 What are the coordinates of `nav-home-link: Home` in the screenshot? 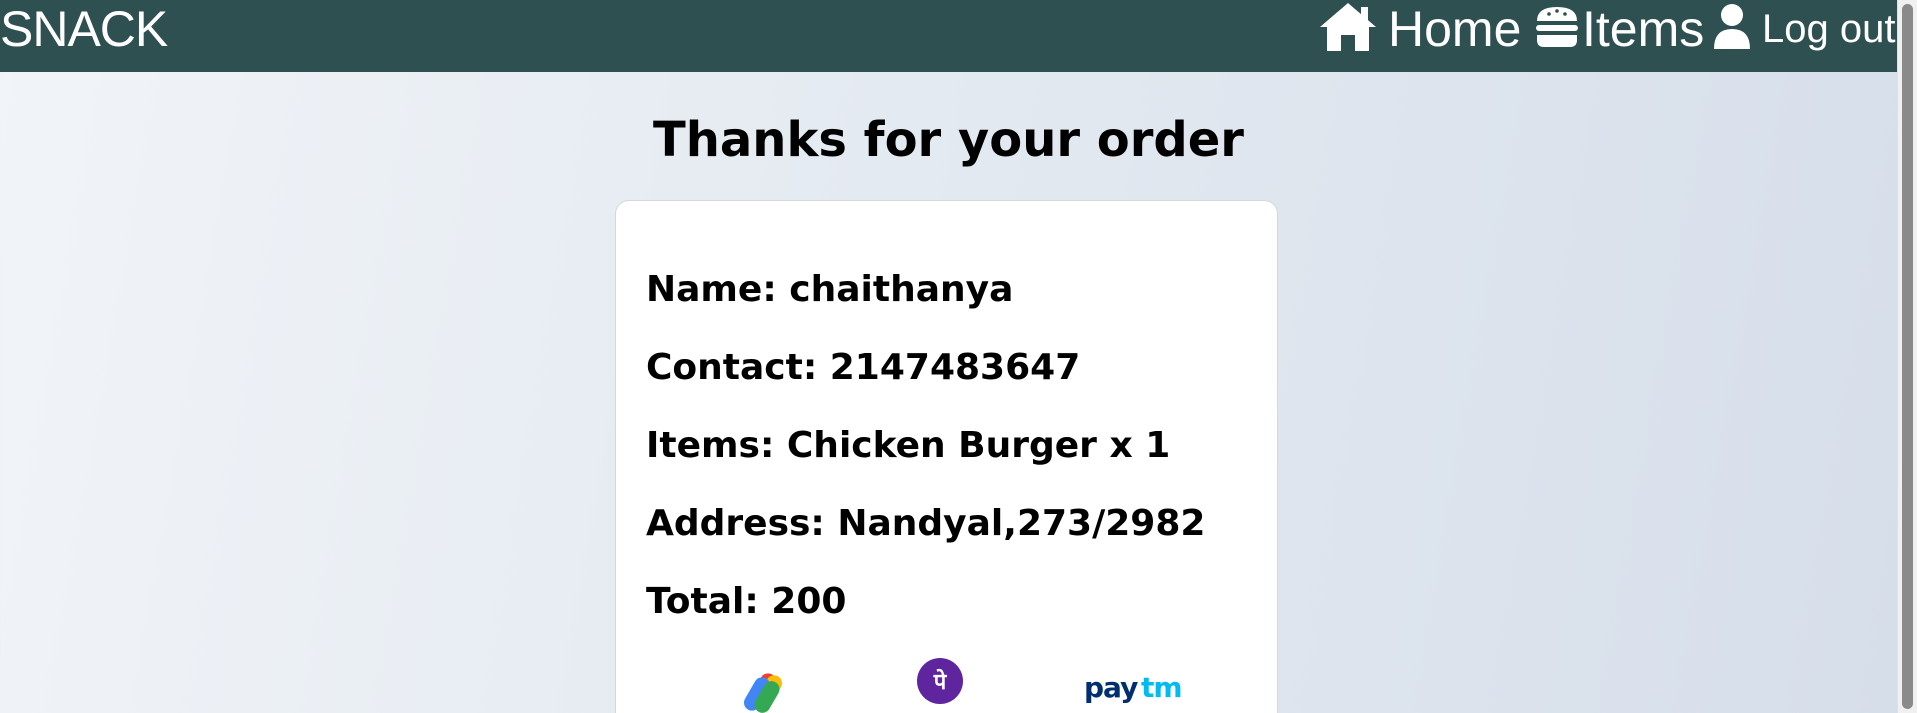 It's located at (1420, 29).